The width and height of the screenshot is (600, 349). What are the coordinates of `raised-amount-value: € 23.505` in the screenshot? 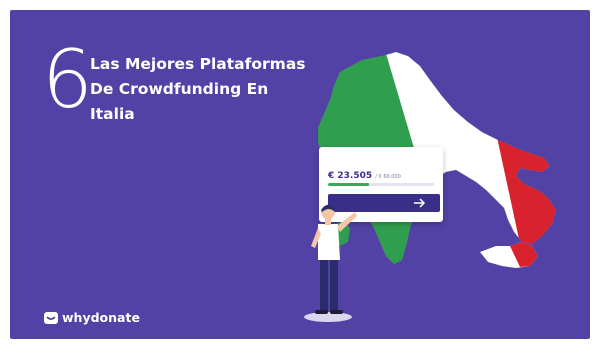 It's located at (350, 176).